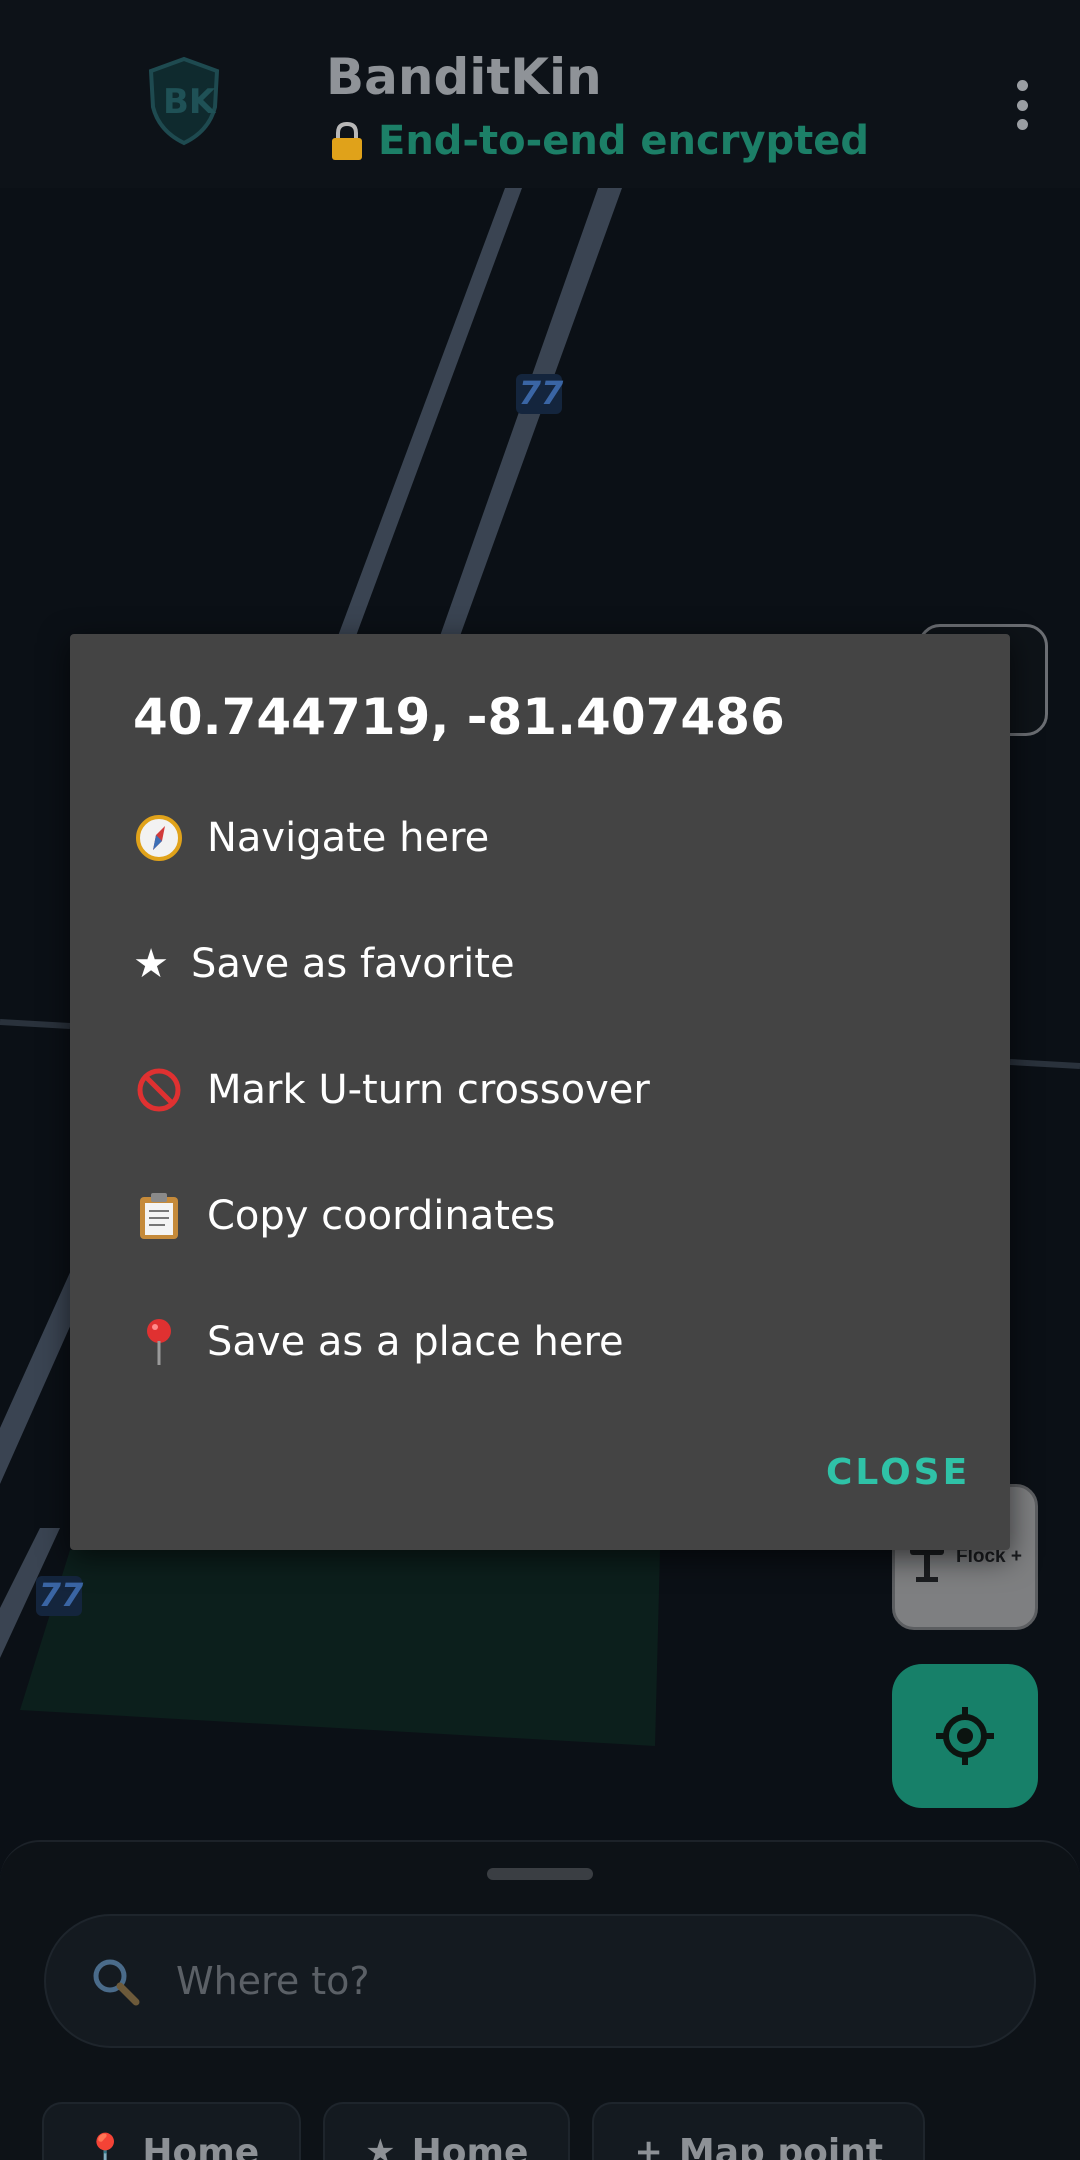 The width and height of the screenshot is (1080, 2160). What do you see at coordinates (415, 1342) in the screenshot?
I see `menu-item-label: Save as a place here` at bounding box center [415, 1342].